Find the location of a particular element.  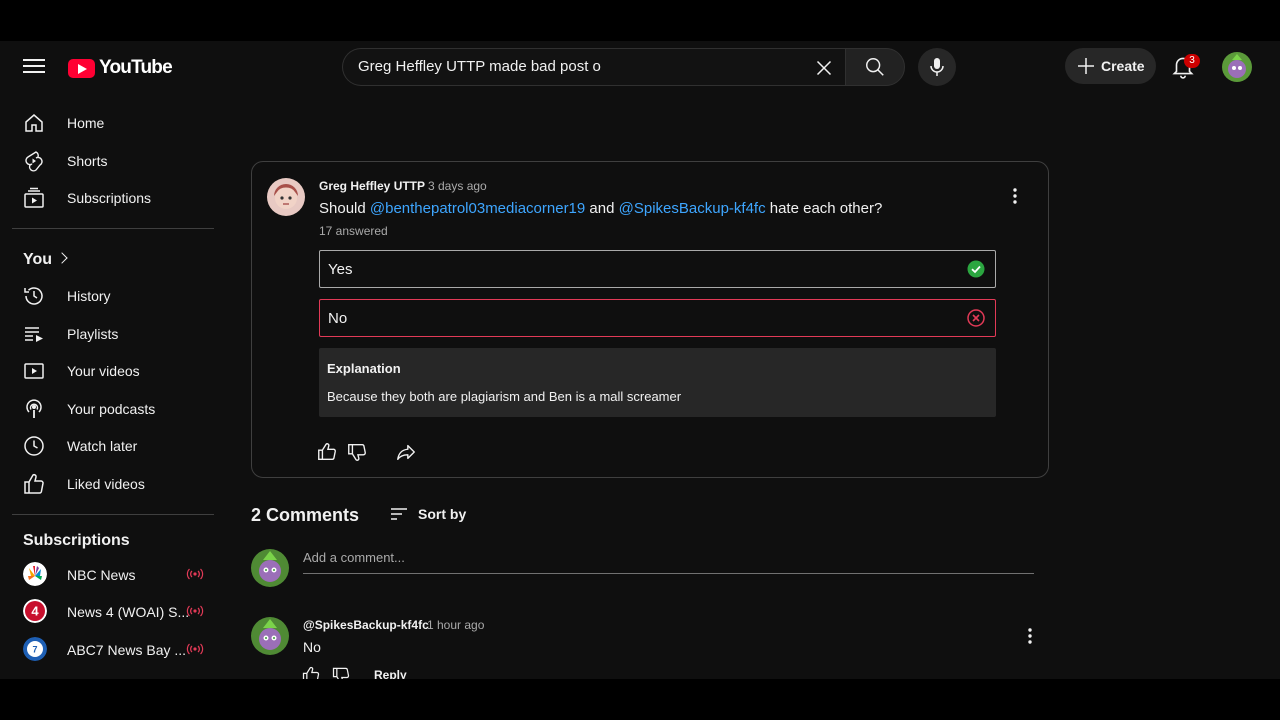

sidebar-item-label: Home is located at coordinates (86, 122).